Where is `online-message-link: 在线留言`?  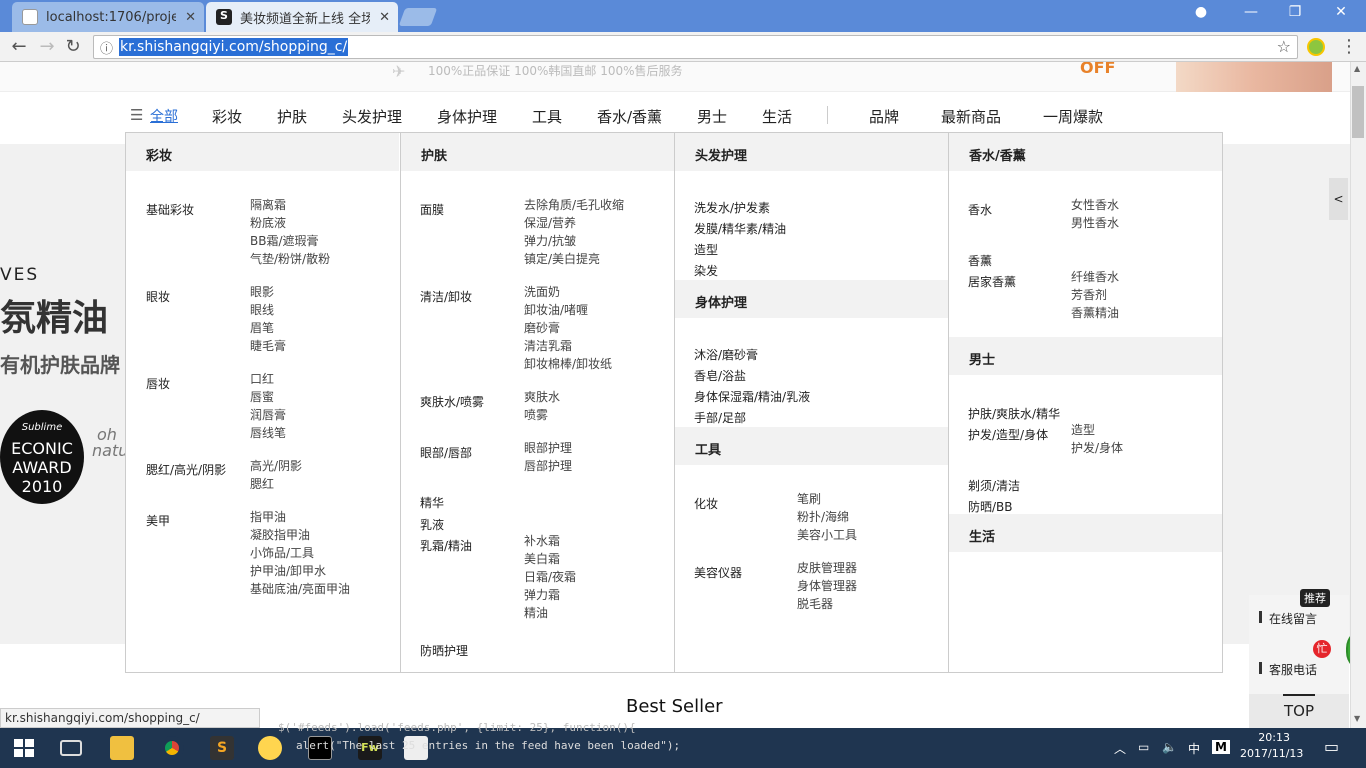 online-message-link: 在线留言 is located at coordinates (1293, 618).